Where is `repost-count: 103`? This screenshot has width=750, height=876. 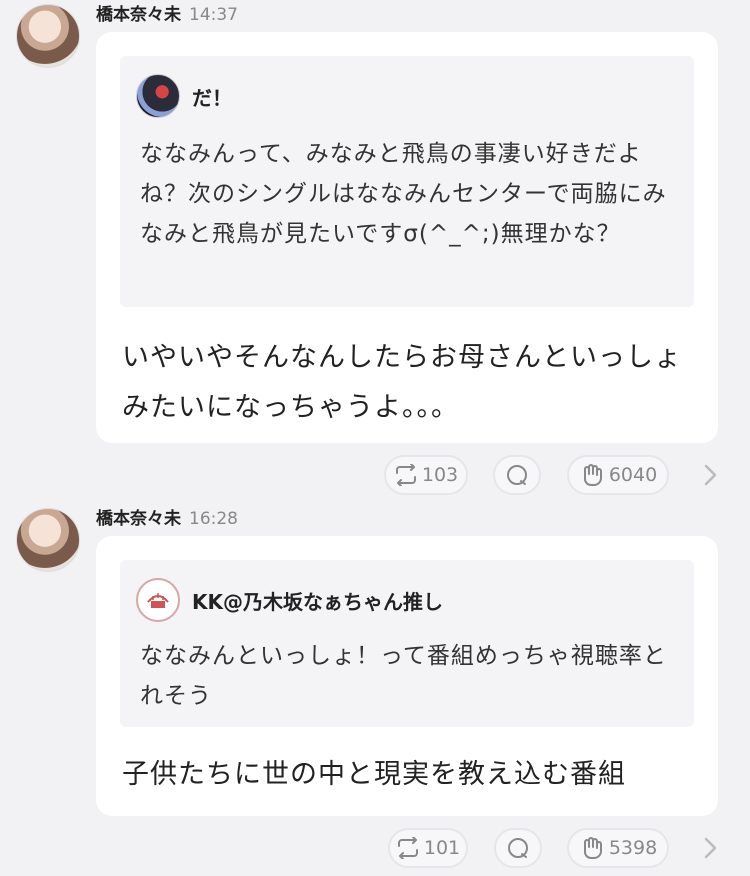
repost-count: 103 is located at coordinates (440, 475).